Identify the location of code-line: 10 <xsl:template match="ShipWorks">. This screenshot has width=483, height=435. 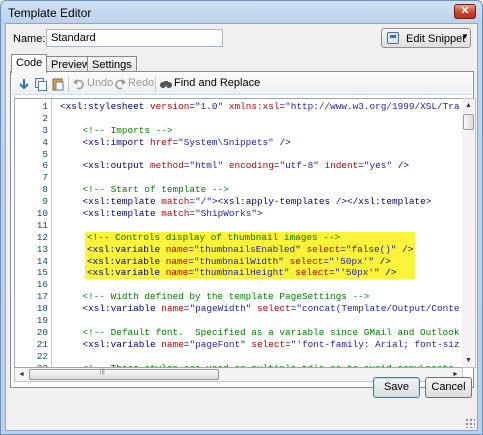
(238, 214).